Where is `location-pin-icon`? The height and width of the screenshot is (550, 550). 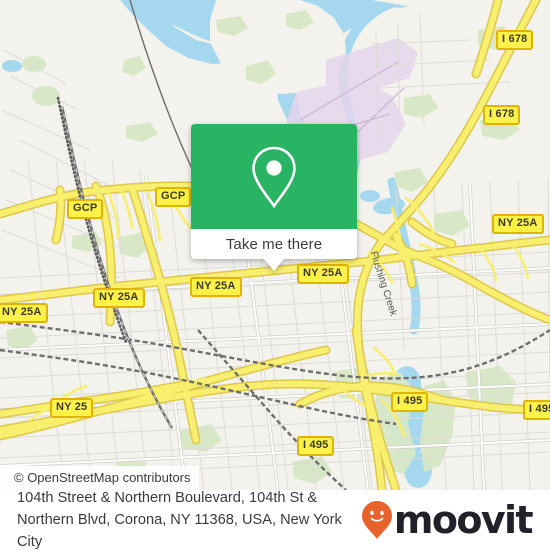
location-pin-icon is located at coordinates (274, 177).